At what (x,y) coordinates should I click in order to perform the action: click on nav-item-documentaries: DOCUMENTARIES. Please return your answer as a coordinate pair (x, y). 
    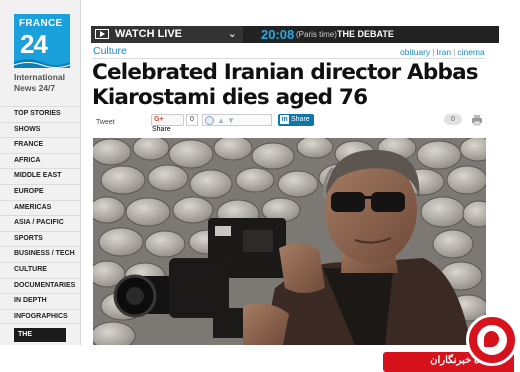
    Looking at the image, I should click on (40, 285).